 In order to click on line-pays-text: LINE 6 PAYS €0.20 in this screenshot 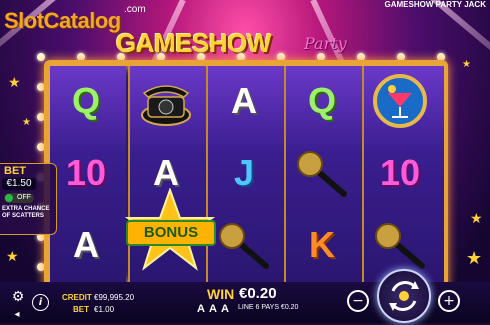, I will do `click(268, 307)`.